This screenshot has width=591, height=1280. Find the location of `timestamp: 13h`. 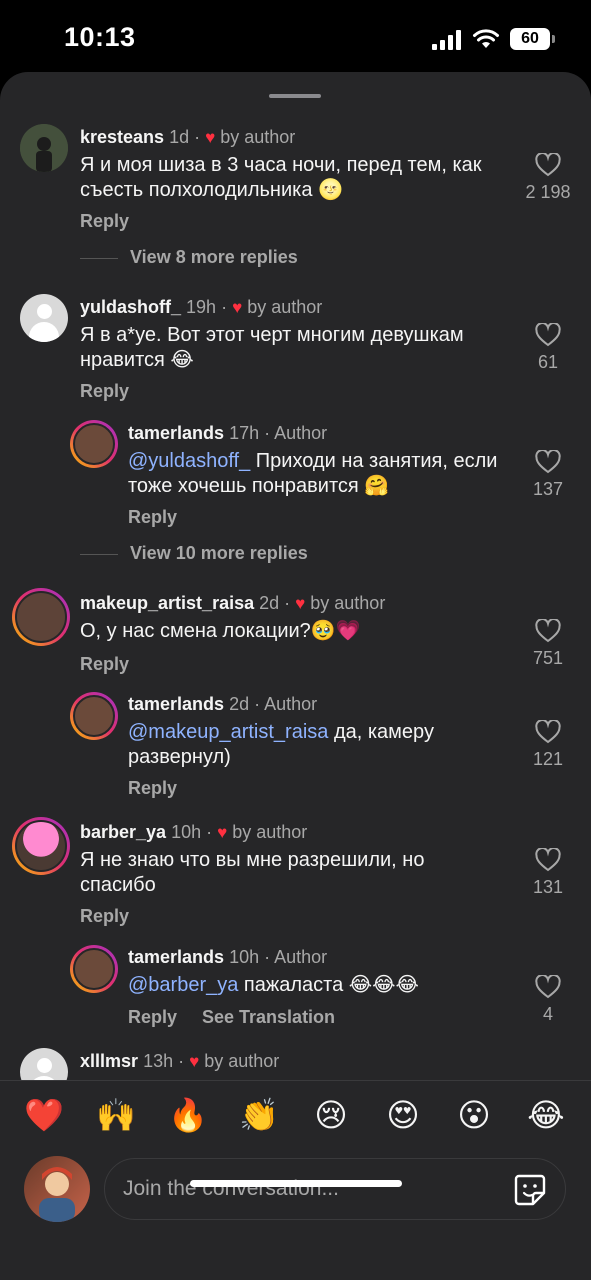

timestamp: 13h is located at coordinates (158, 1061).